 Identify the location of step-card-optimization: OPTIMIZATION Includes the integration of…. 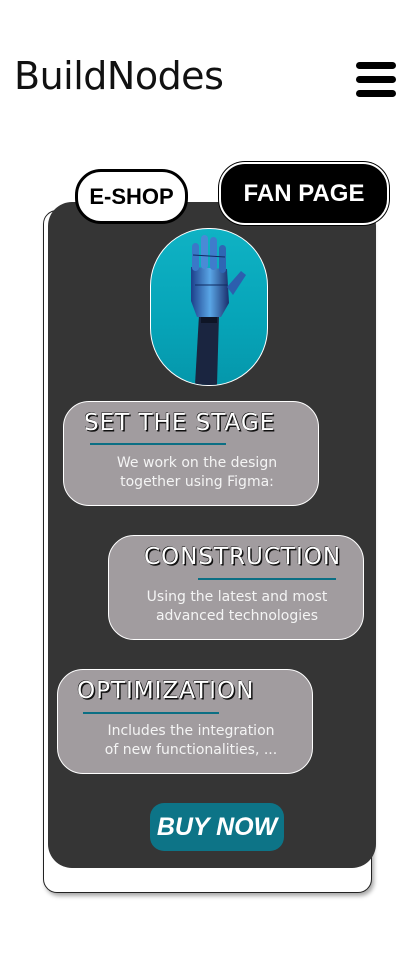
(185, 721).